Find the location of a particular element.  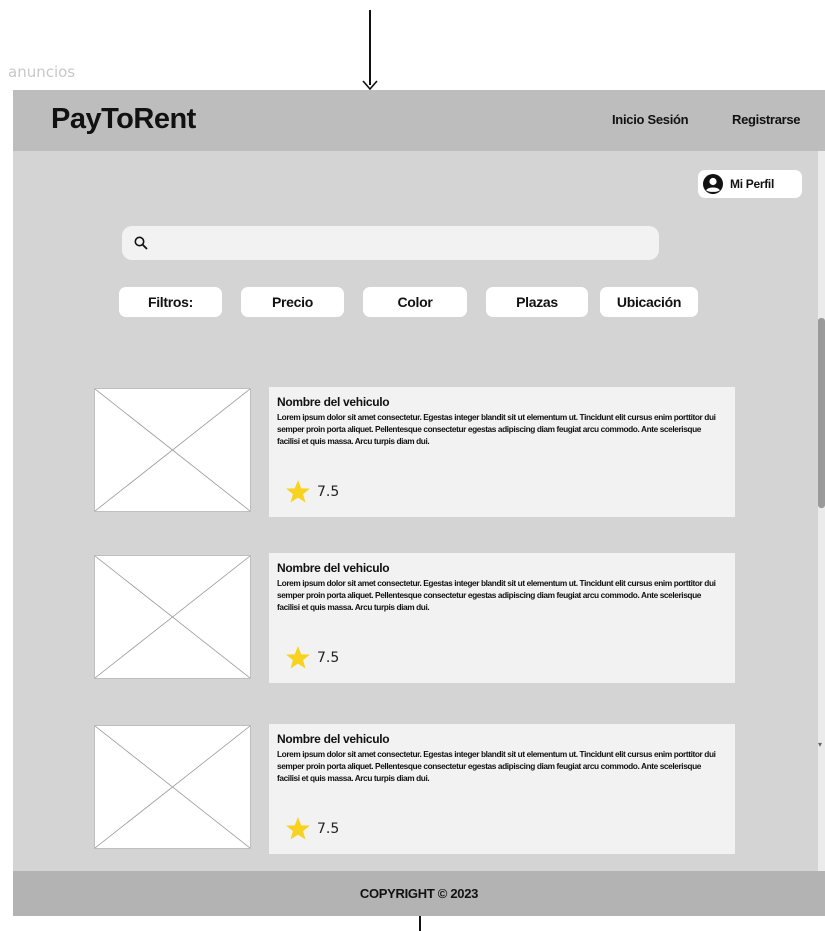

user-circle-icon is located at coordinates (713, 184).